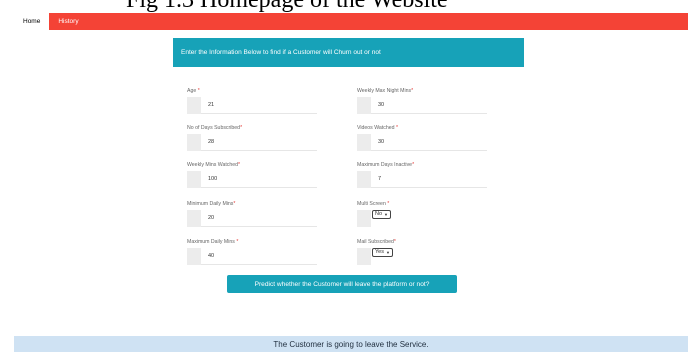 The height and width of the screenshot is (352, 688). Describe the element at coordinates (386, 165) in the screenshot. I see `max-days-inactive-label: Maximum Days Inactive*` at that location.